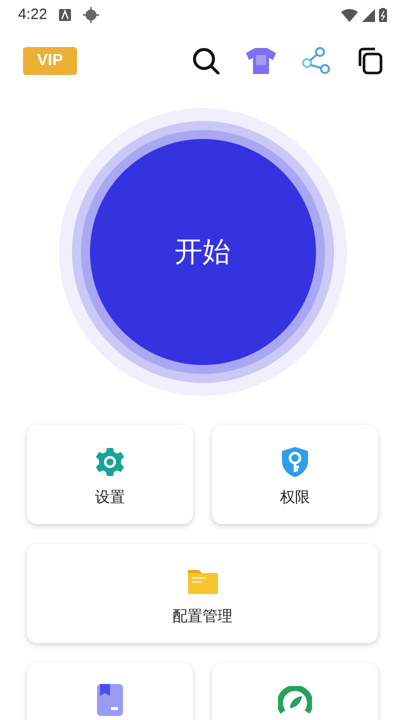 The height and width of the screenshot is (720, 405). Describe the element at coordinates (349, 15) in the screenshot. I see `wifi-icon` at that location.